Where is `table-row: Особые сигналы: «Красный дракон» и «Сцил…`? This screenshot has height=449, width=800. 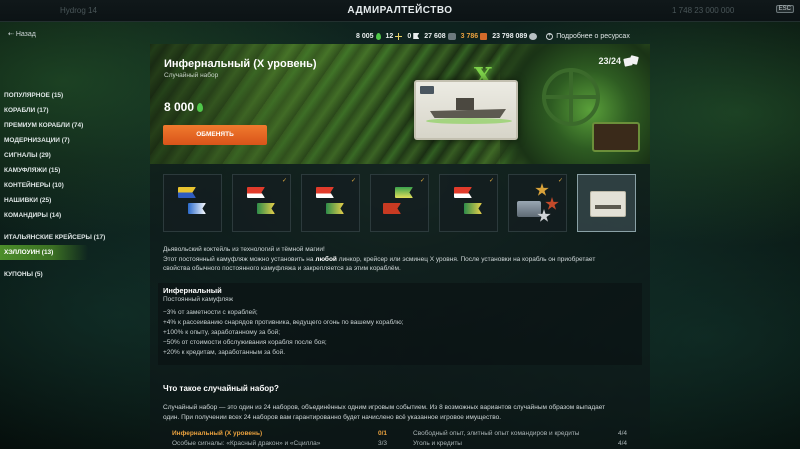
table-row: Особые сигналы: «Красный дракон» и «Сцил… is located at coordinates (400, 444).